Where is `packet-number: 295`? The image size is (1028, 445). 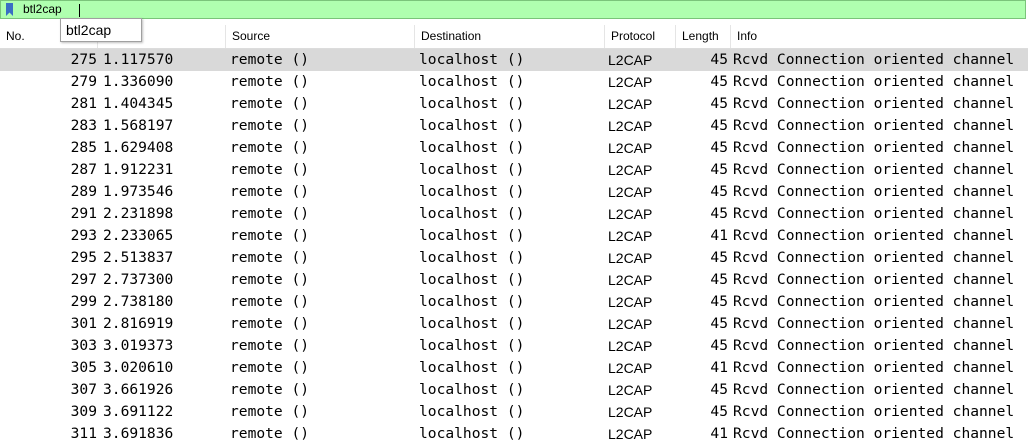 packet-number: 295 is located at coordinates (83, 257).